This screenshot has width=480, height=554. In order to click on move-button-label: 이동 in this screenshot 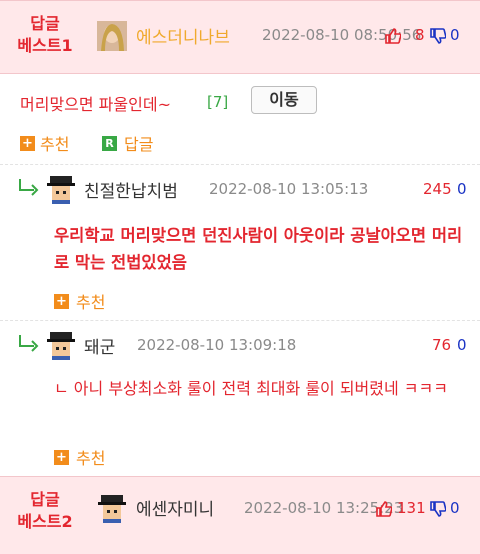, I will do `click(284, 99)`.